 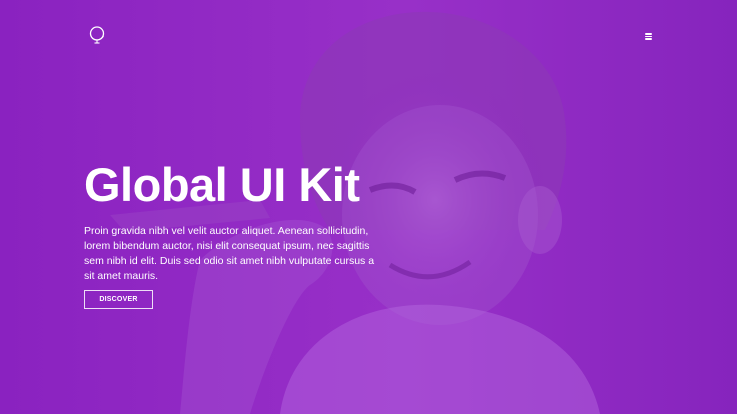 What do you see at coordinates (118, 299) in the screenshot?
I see `discover-button: DISCOVER` at bounding box center [118, 299].